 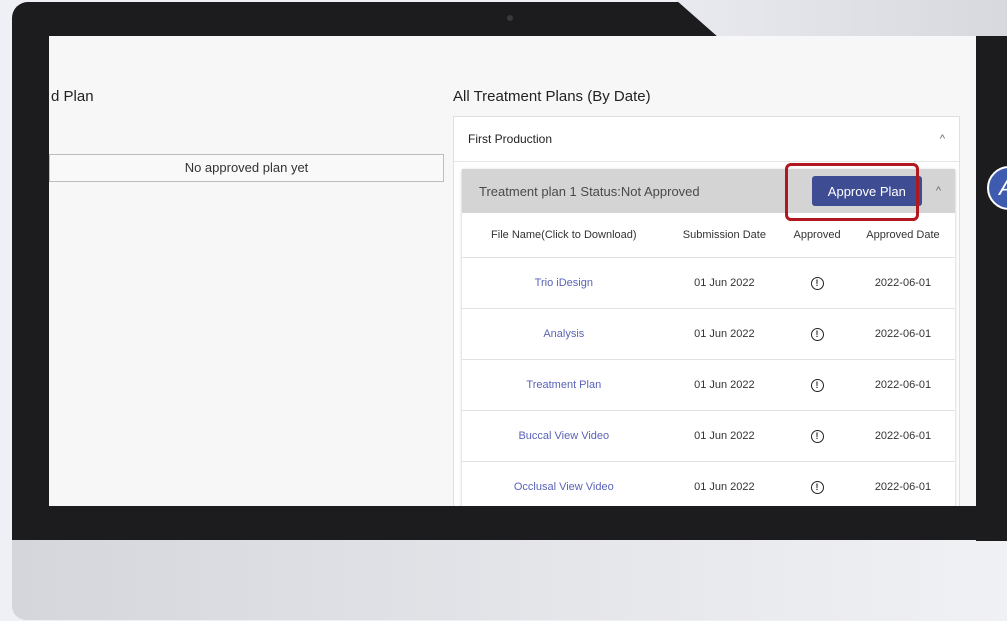 What do you see at coordinates (564, 436) in the screenshot?
I see `file-link: Buccal View Video` at bounding box center [564, 436].